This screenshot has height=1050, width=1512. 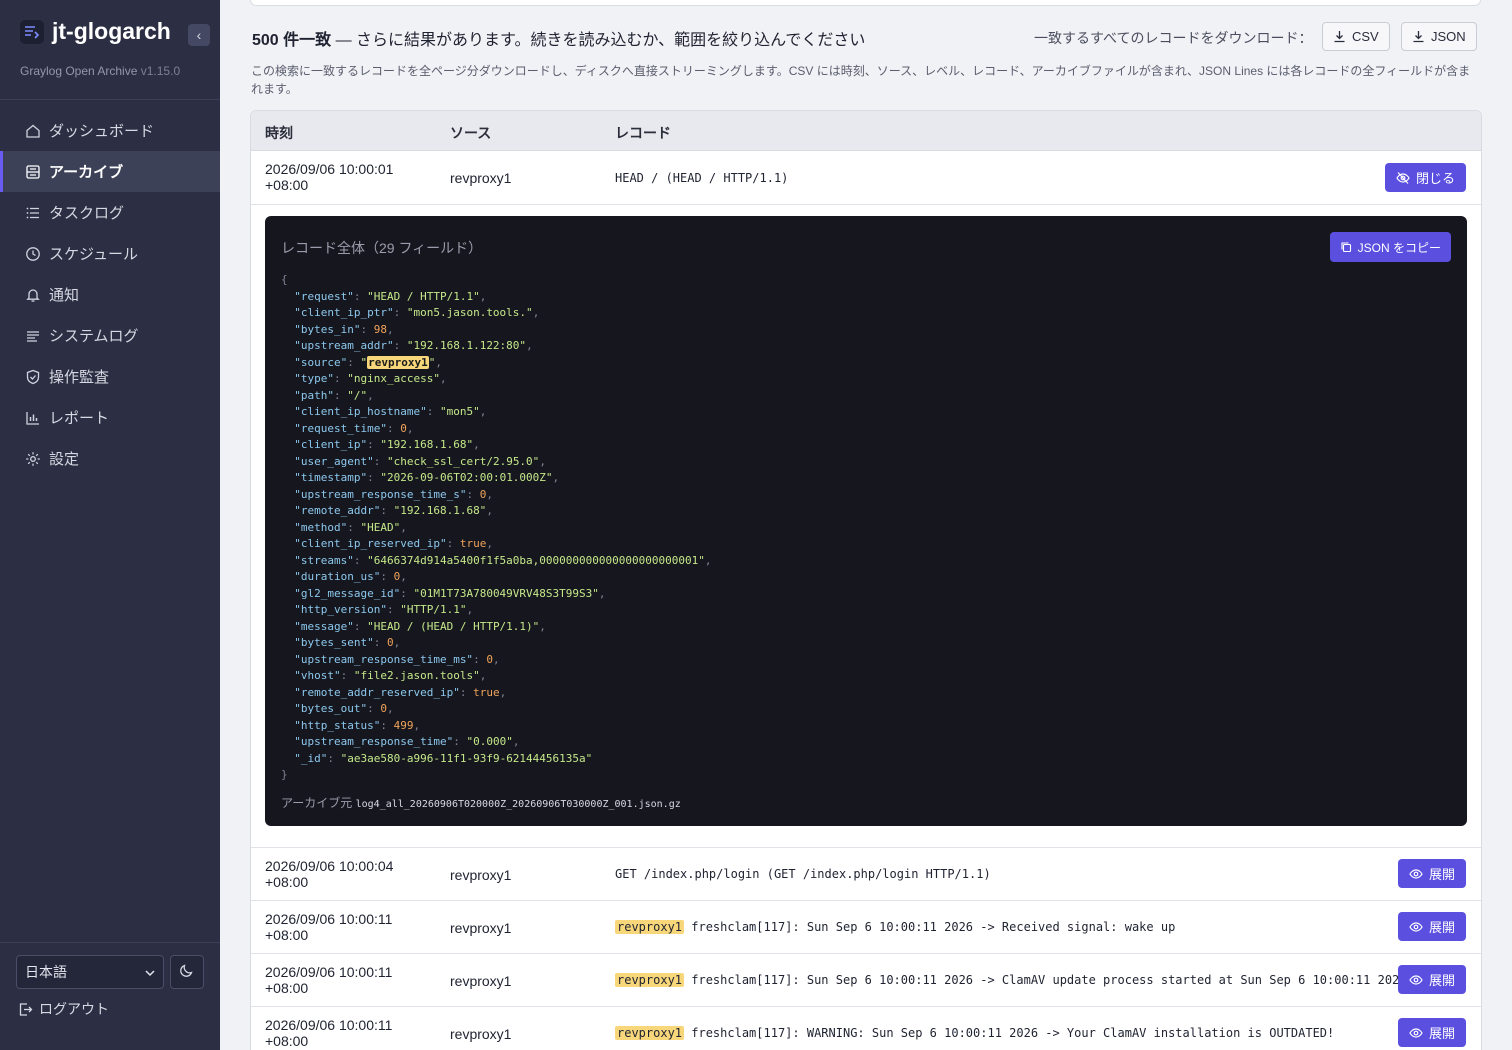 What do you see at coordinates (506, 593) in the screenshot?
I see `json-value: "01M1T73A780049VRV48S3T99S3"` at bounding box center [506, 593].